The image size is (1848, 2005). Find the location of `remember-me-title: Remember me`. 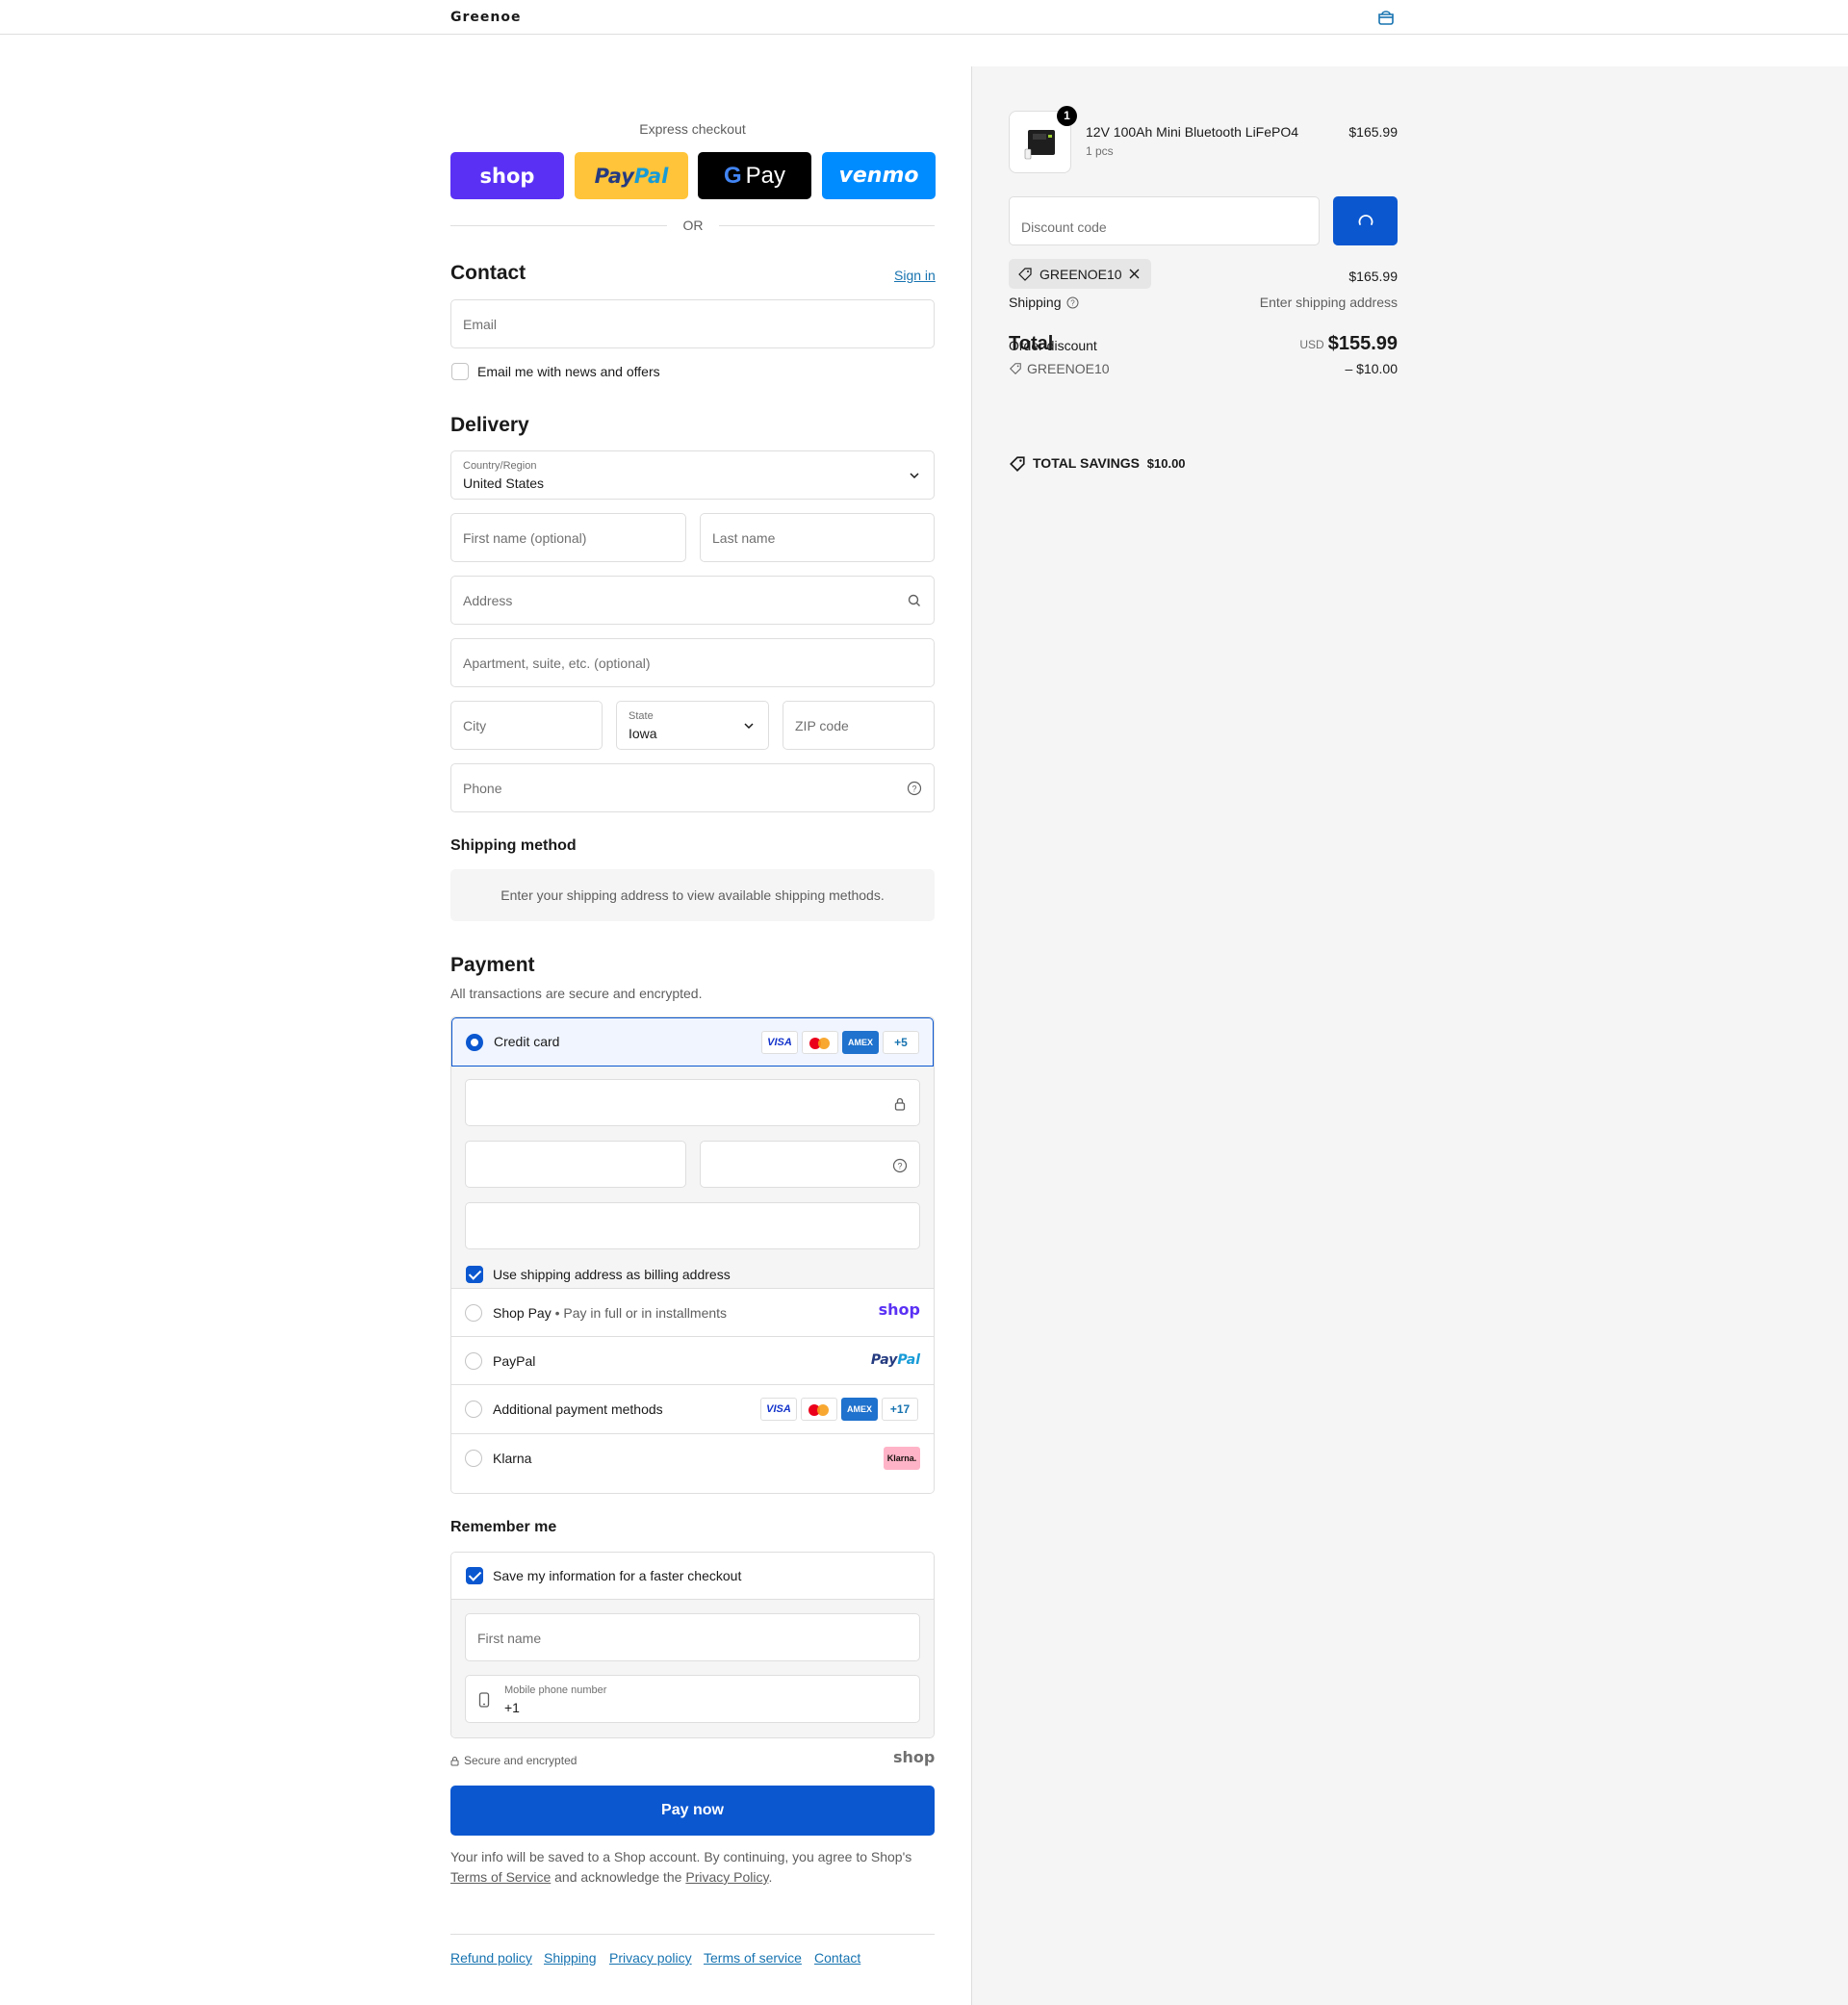

remember-me-title: Remember me is located at coordinates (503, 1527).